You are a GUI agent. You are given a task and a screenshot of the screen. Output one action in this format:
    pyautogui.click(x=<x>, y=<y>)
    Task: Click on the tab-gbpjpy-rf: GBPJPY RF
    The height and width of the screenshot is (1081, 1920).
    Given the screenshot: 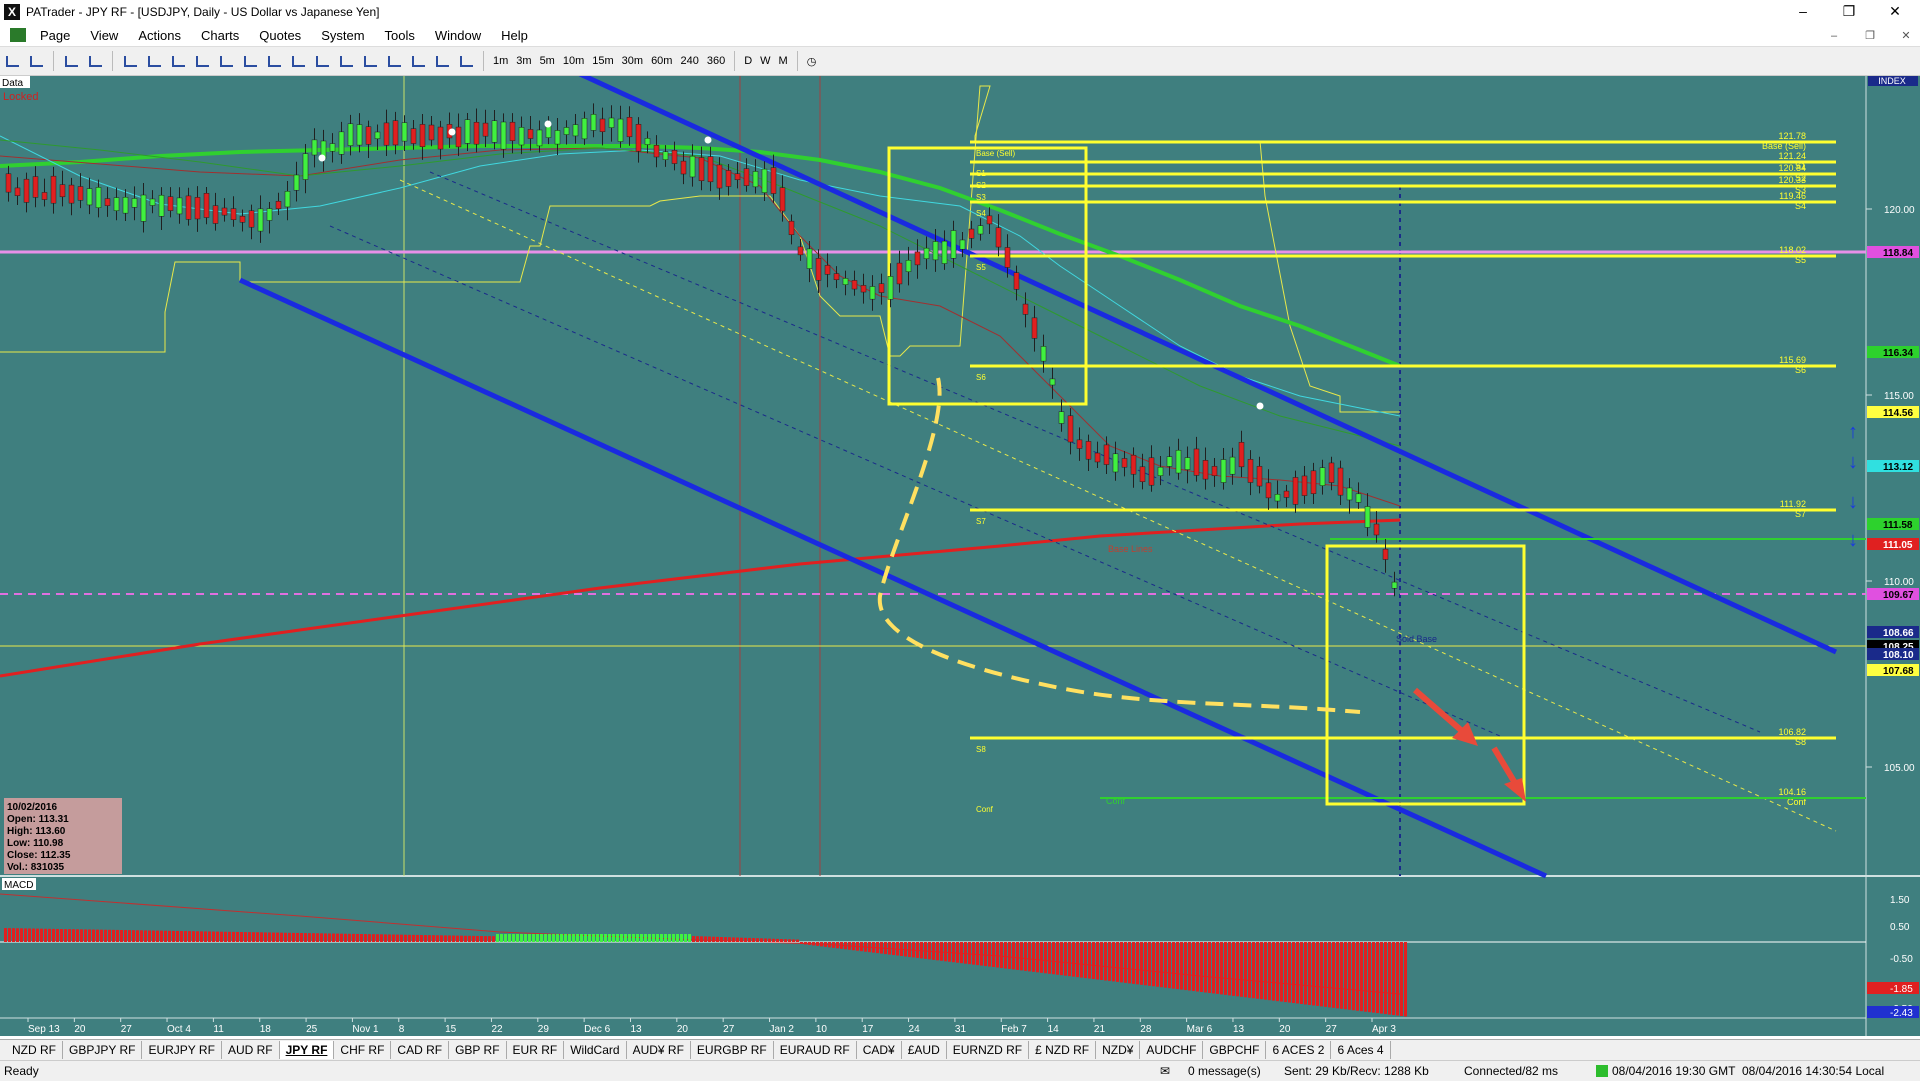 What is the action you would take?
    pyautogui.click(x=103, y=1050)
    